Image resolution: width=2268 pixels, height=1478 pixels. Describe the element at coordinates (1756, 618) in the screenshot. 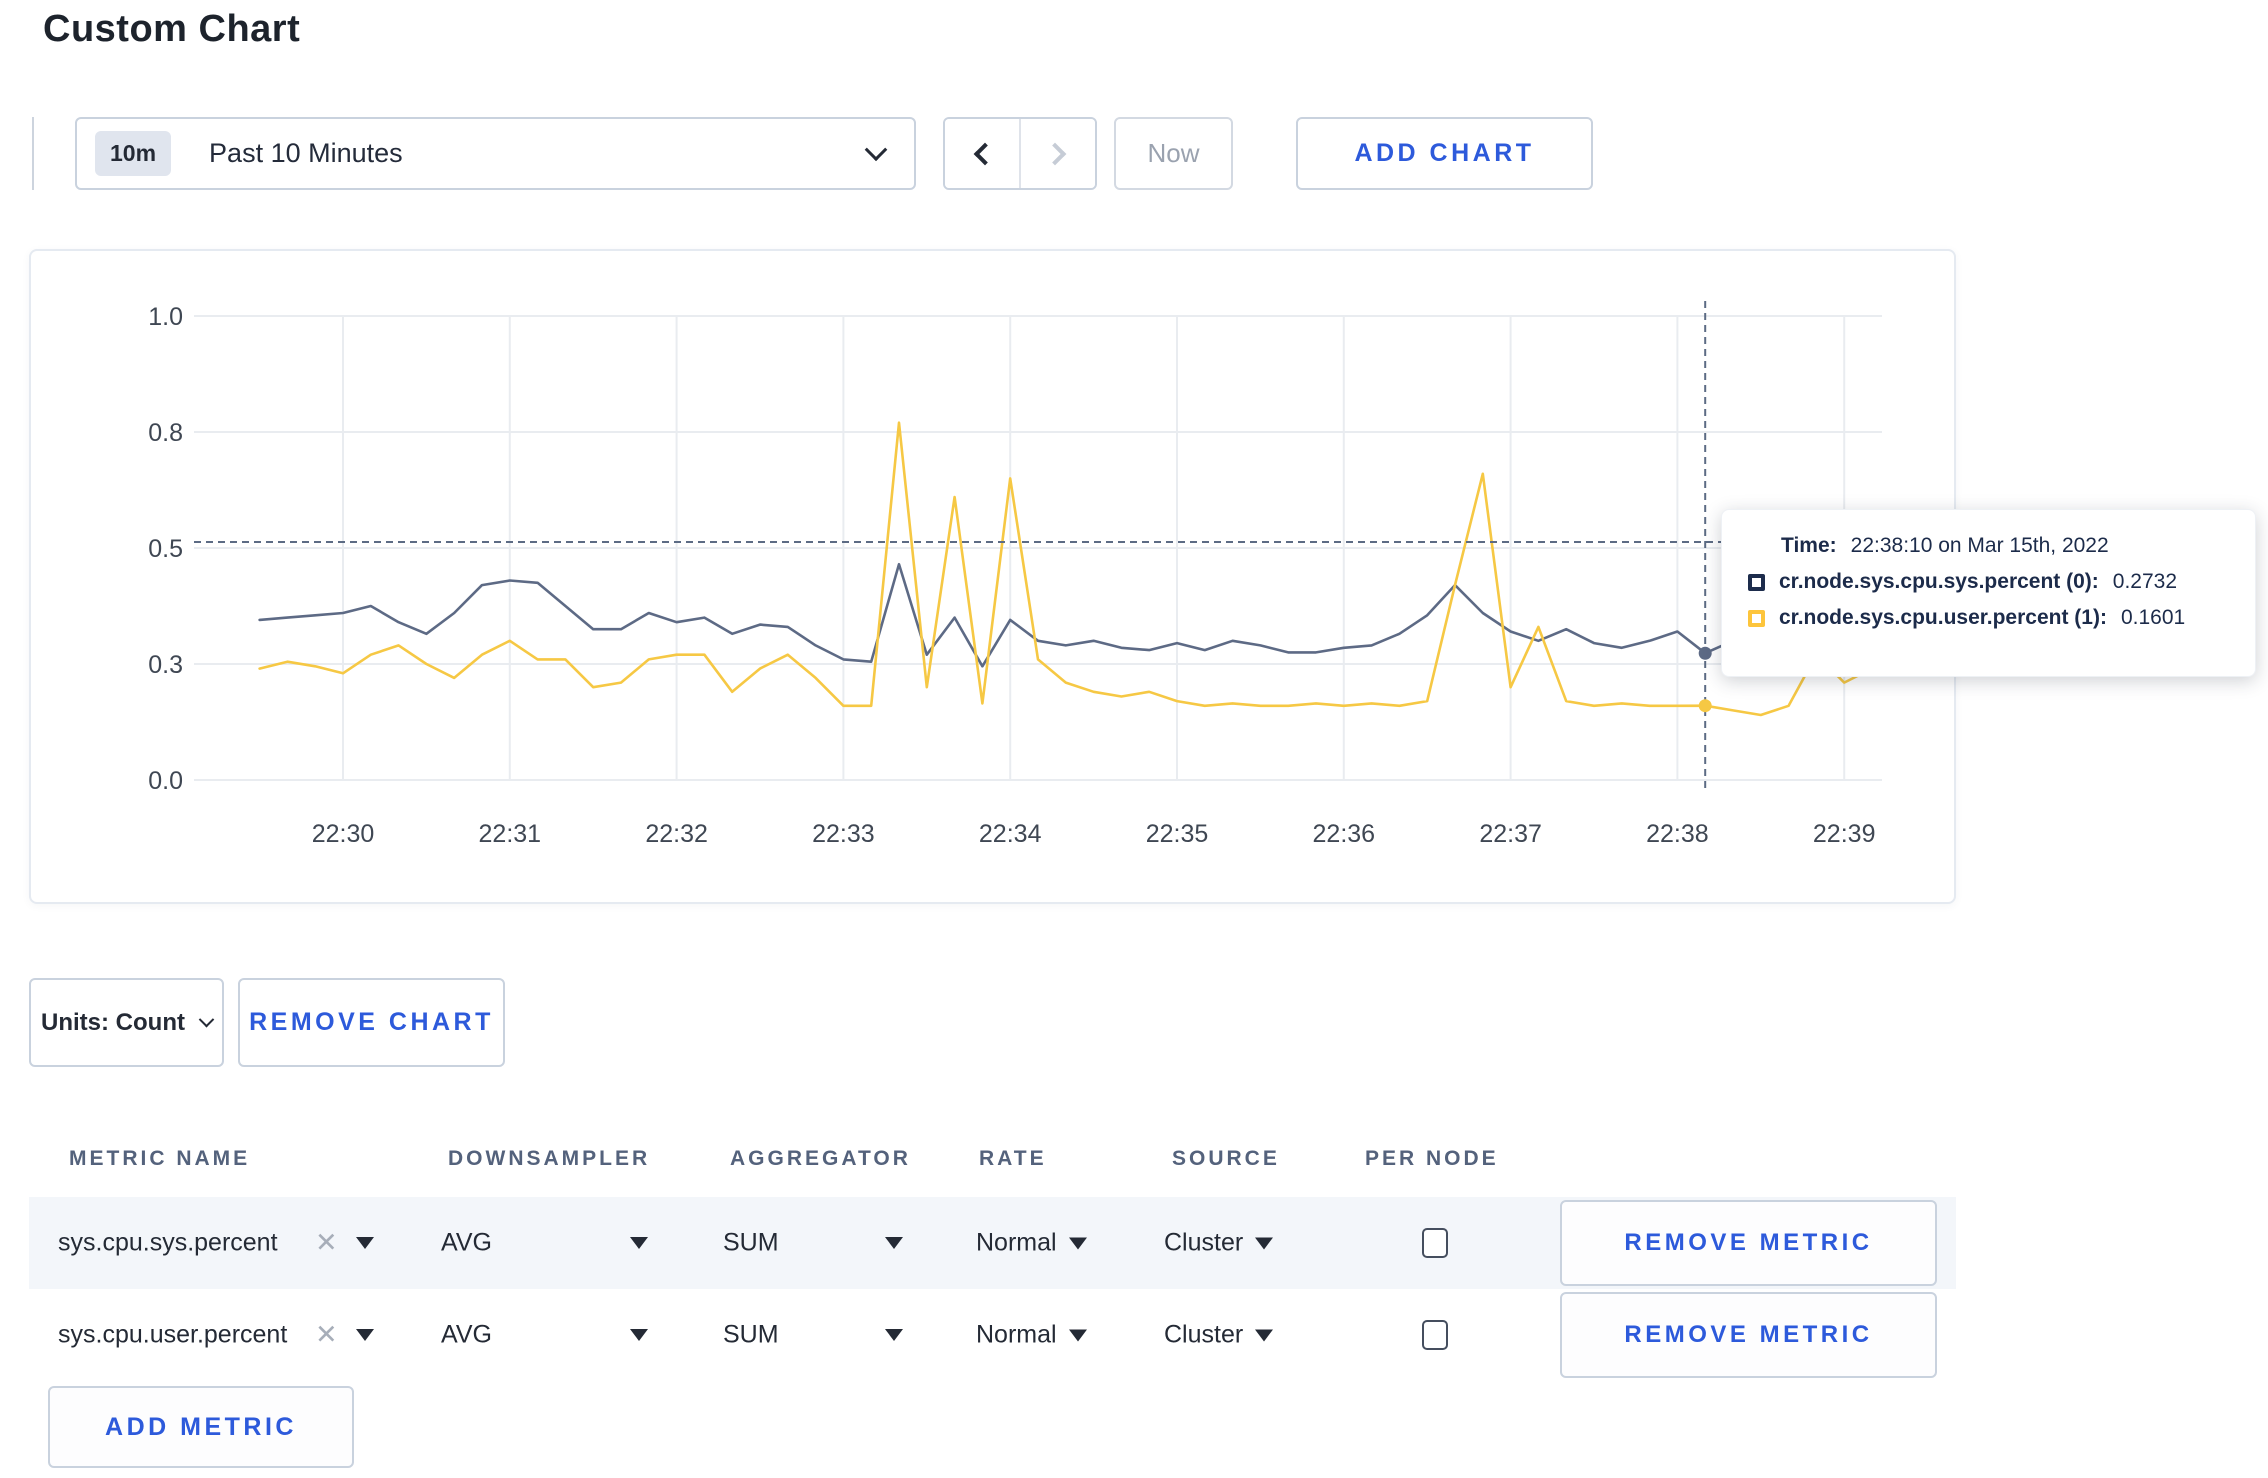

I see `user-series-swatch-icon` at that location.